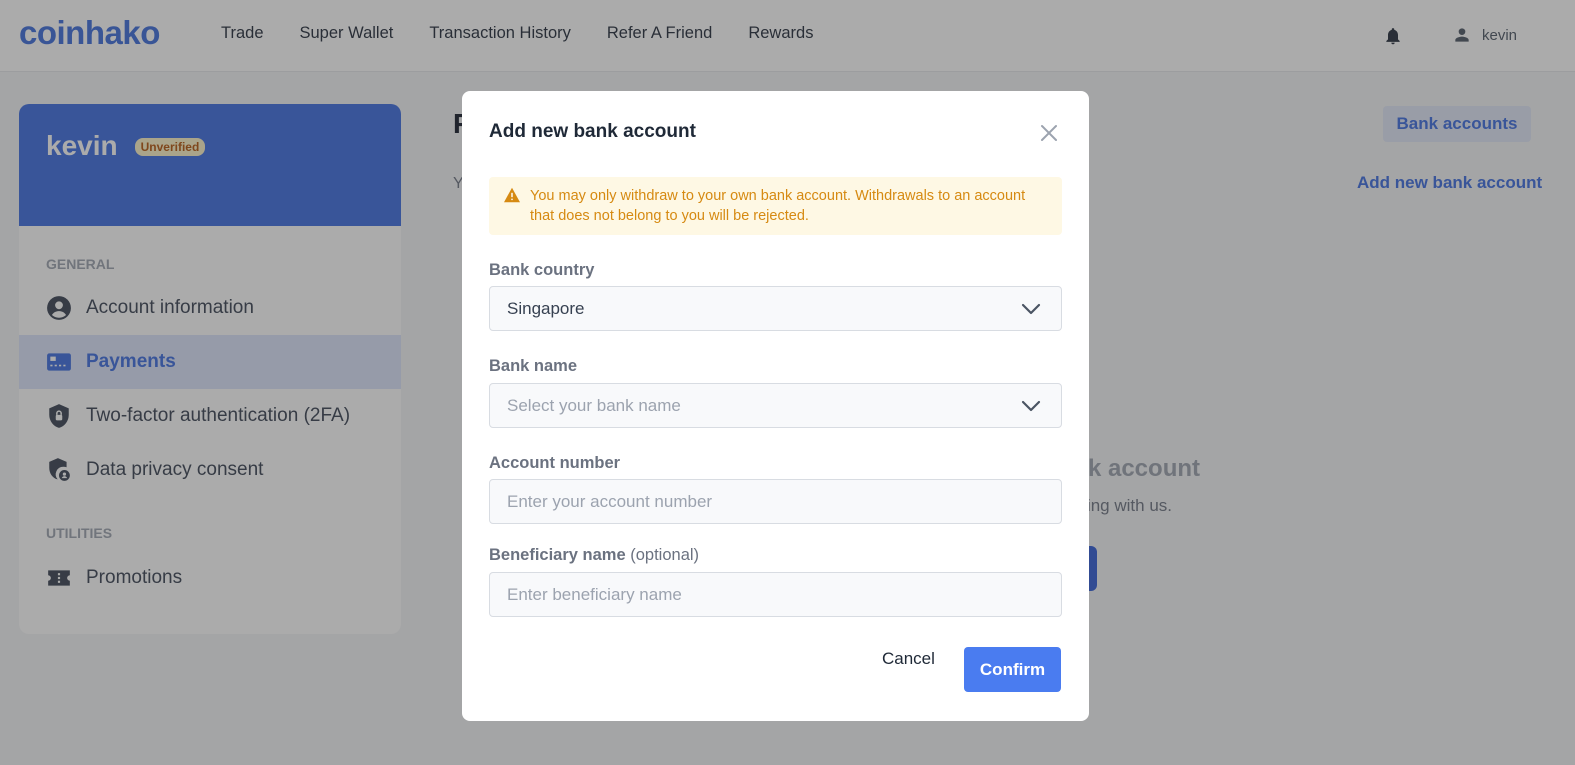 Image resolution: width=1575 pixels, height=765 pixels. Describe the element at coordinates (665, 555) in the screenshot. I see `optional-suffix: (optional)` at that location.